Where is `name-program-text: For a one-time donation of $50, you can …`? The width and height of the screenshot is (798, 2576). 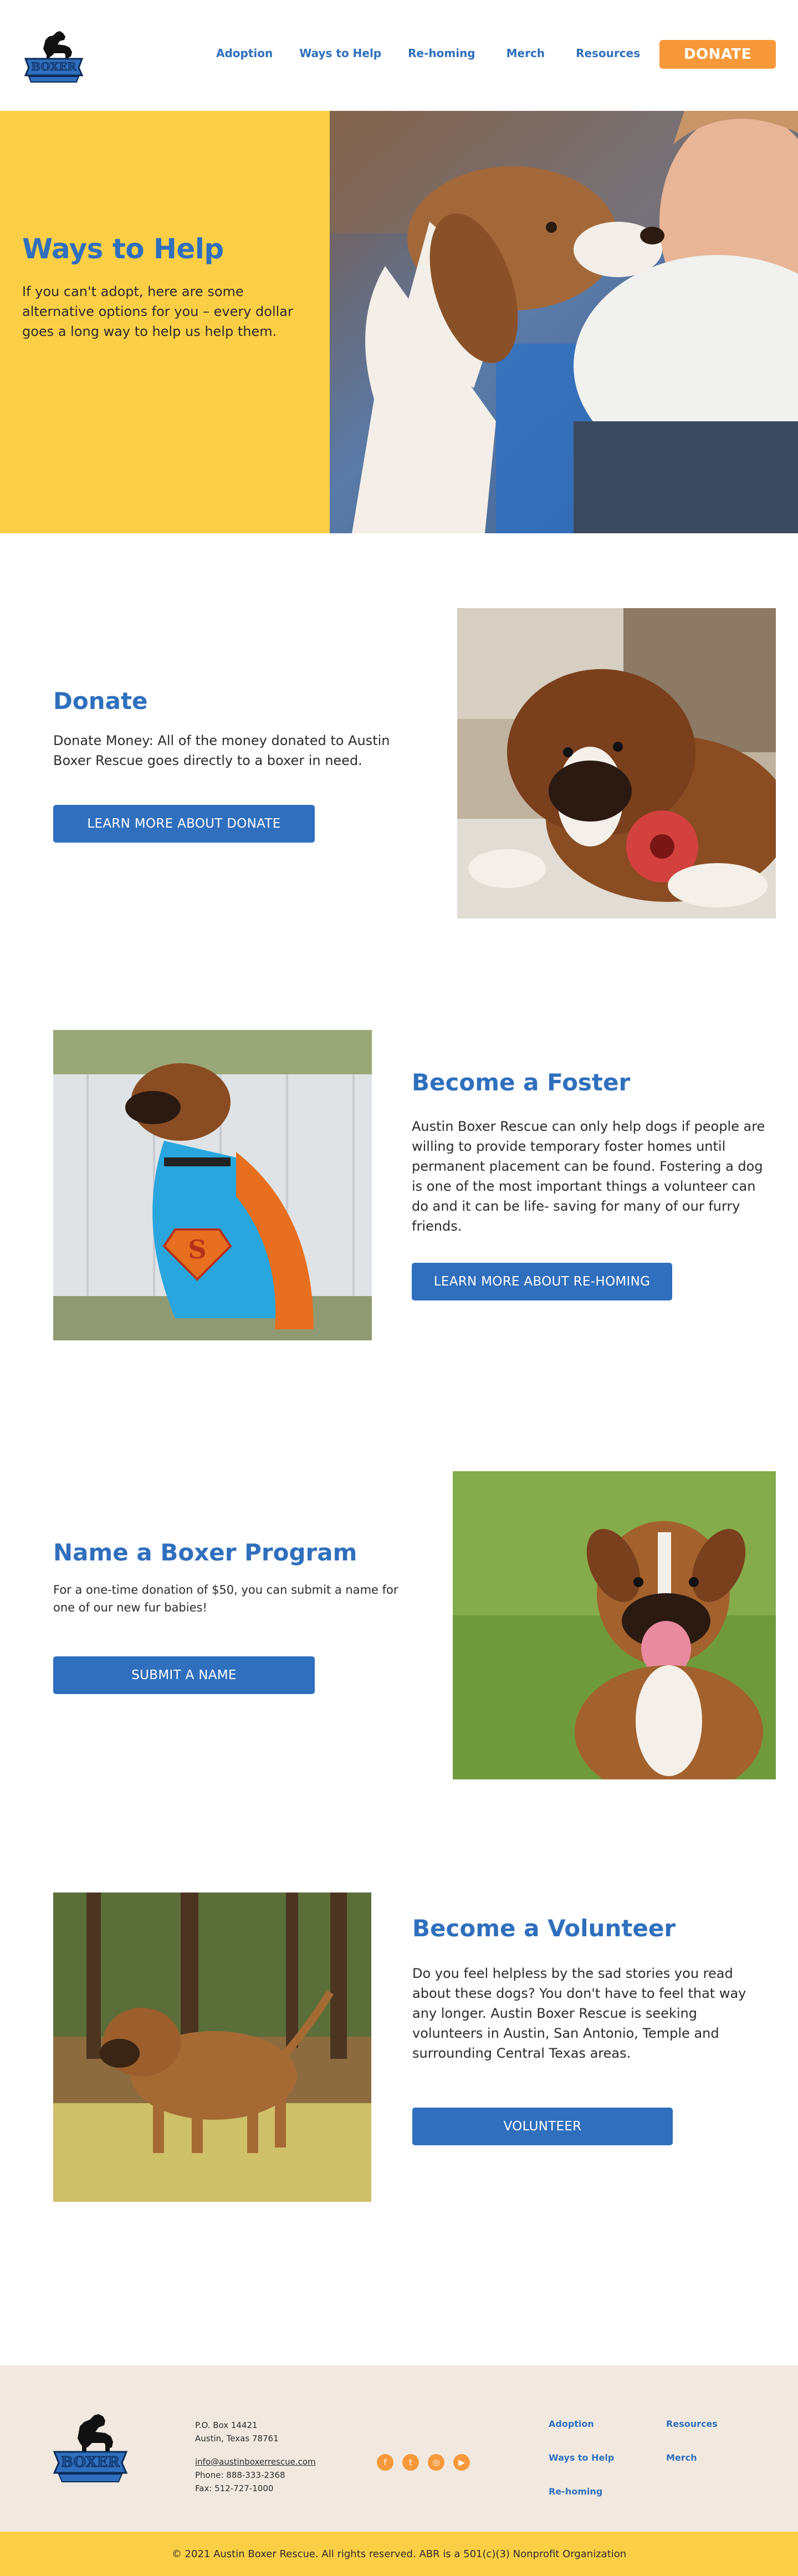 name-program-text: For a one-time donation of $50, you can … is located at coordinates (225, 1598).